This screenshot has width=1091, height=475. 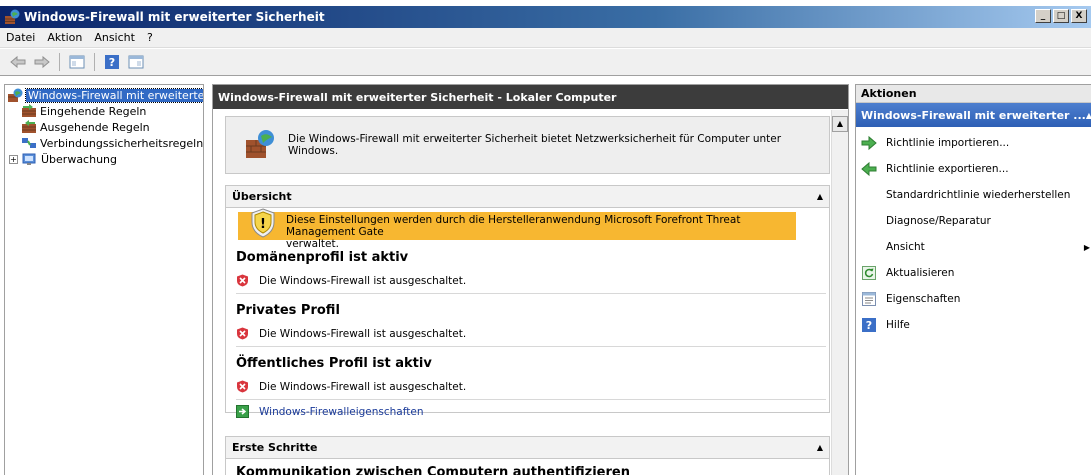 What do you see at coordinates (79, 159) in the screenshot?
I see `tree-item-label: Überwachung` at bounding box center [79, 159].